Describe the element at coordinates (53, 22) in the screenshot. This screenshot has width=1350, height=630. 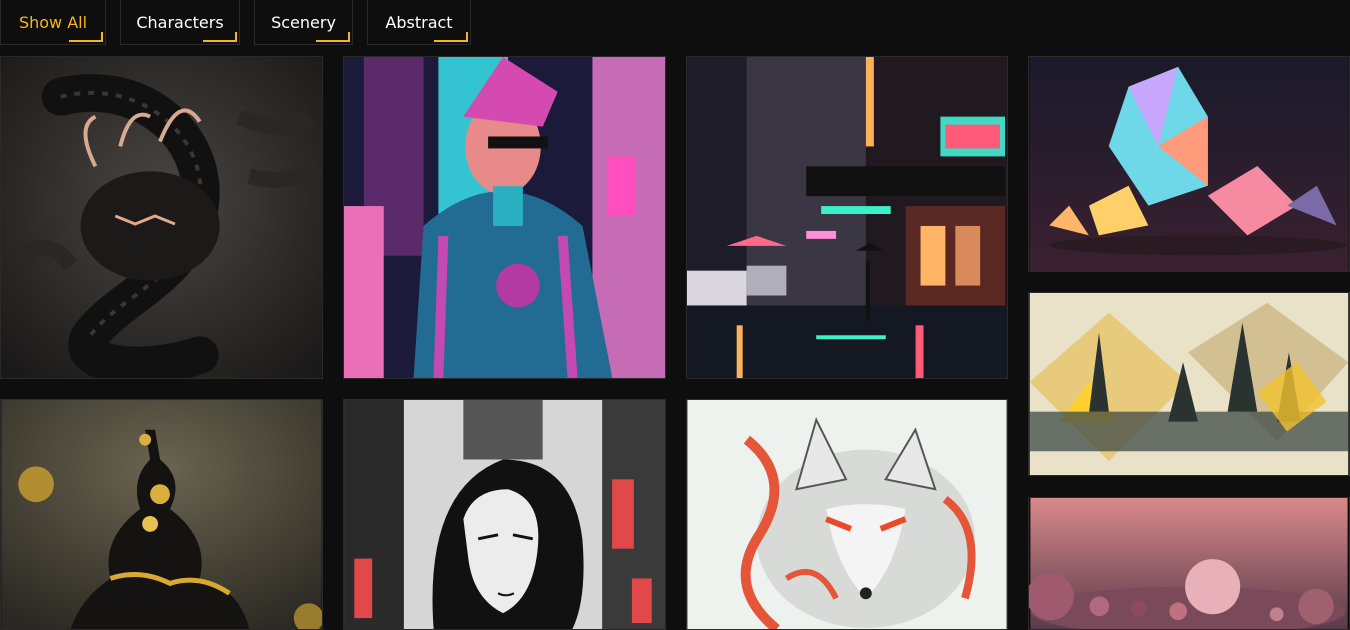
I see `filter-show-all: Show All` at that location.